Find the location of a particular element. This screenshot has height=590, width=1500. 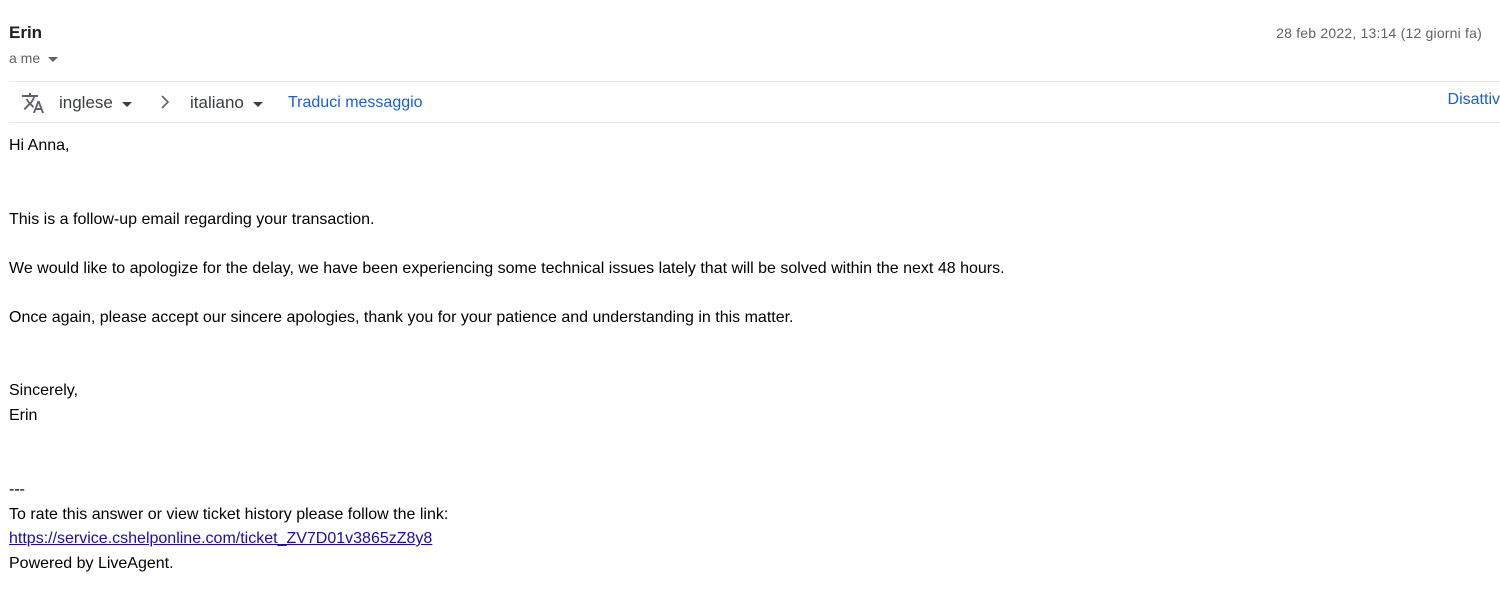

sender-name: Erin is located at coordinates (26, 32).